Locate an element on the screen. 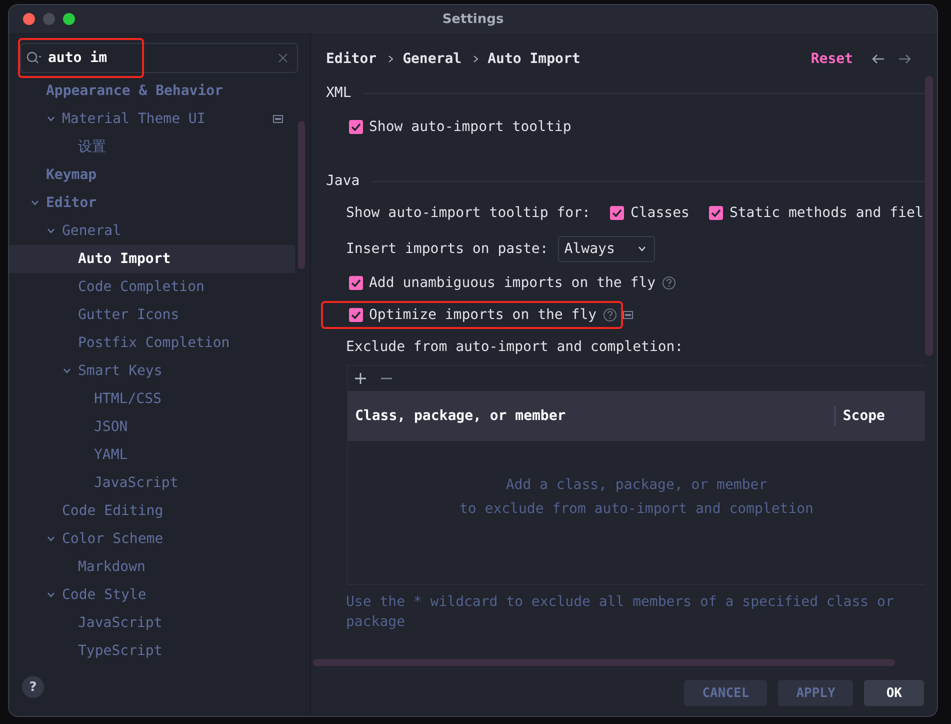 This screenshot has height=724, width=951. back-arrow-icon is located at coordinates (878, 59).